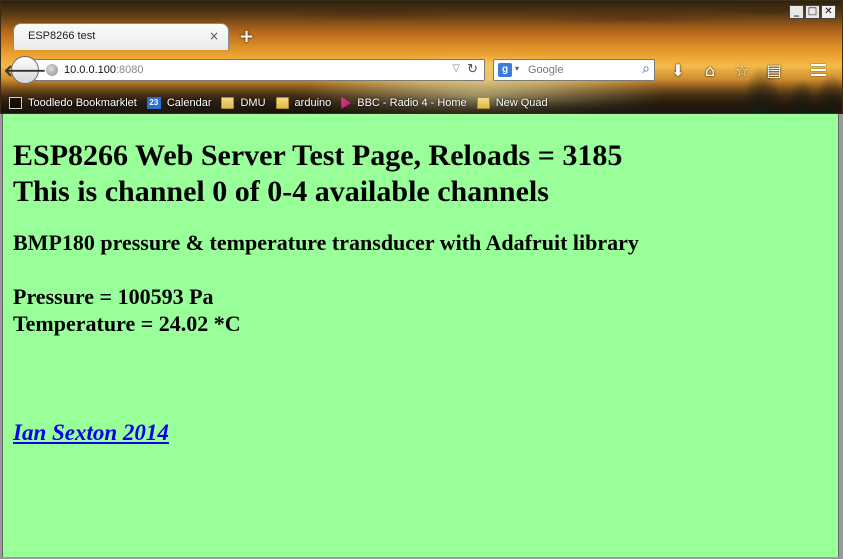  What do you see at coordinates (710, 70) in the screenshot?
I see `home-icon: ⌂` at bounding box center [710, 70].